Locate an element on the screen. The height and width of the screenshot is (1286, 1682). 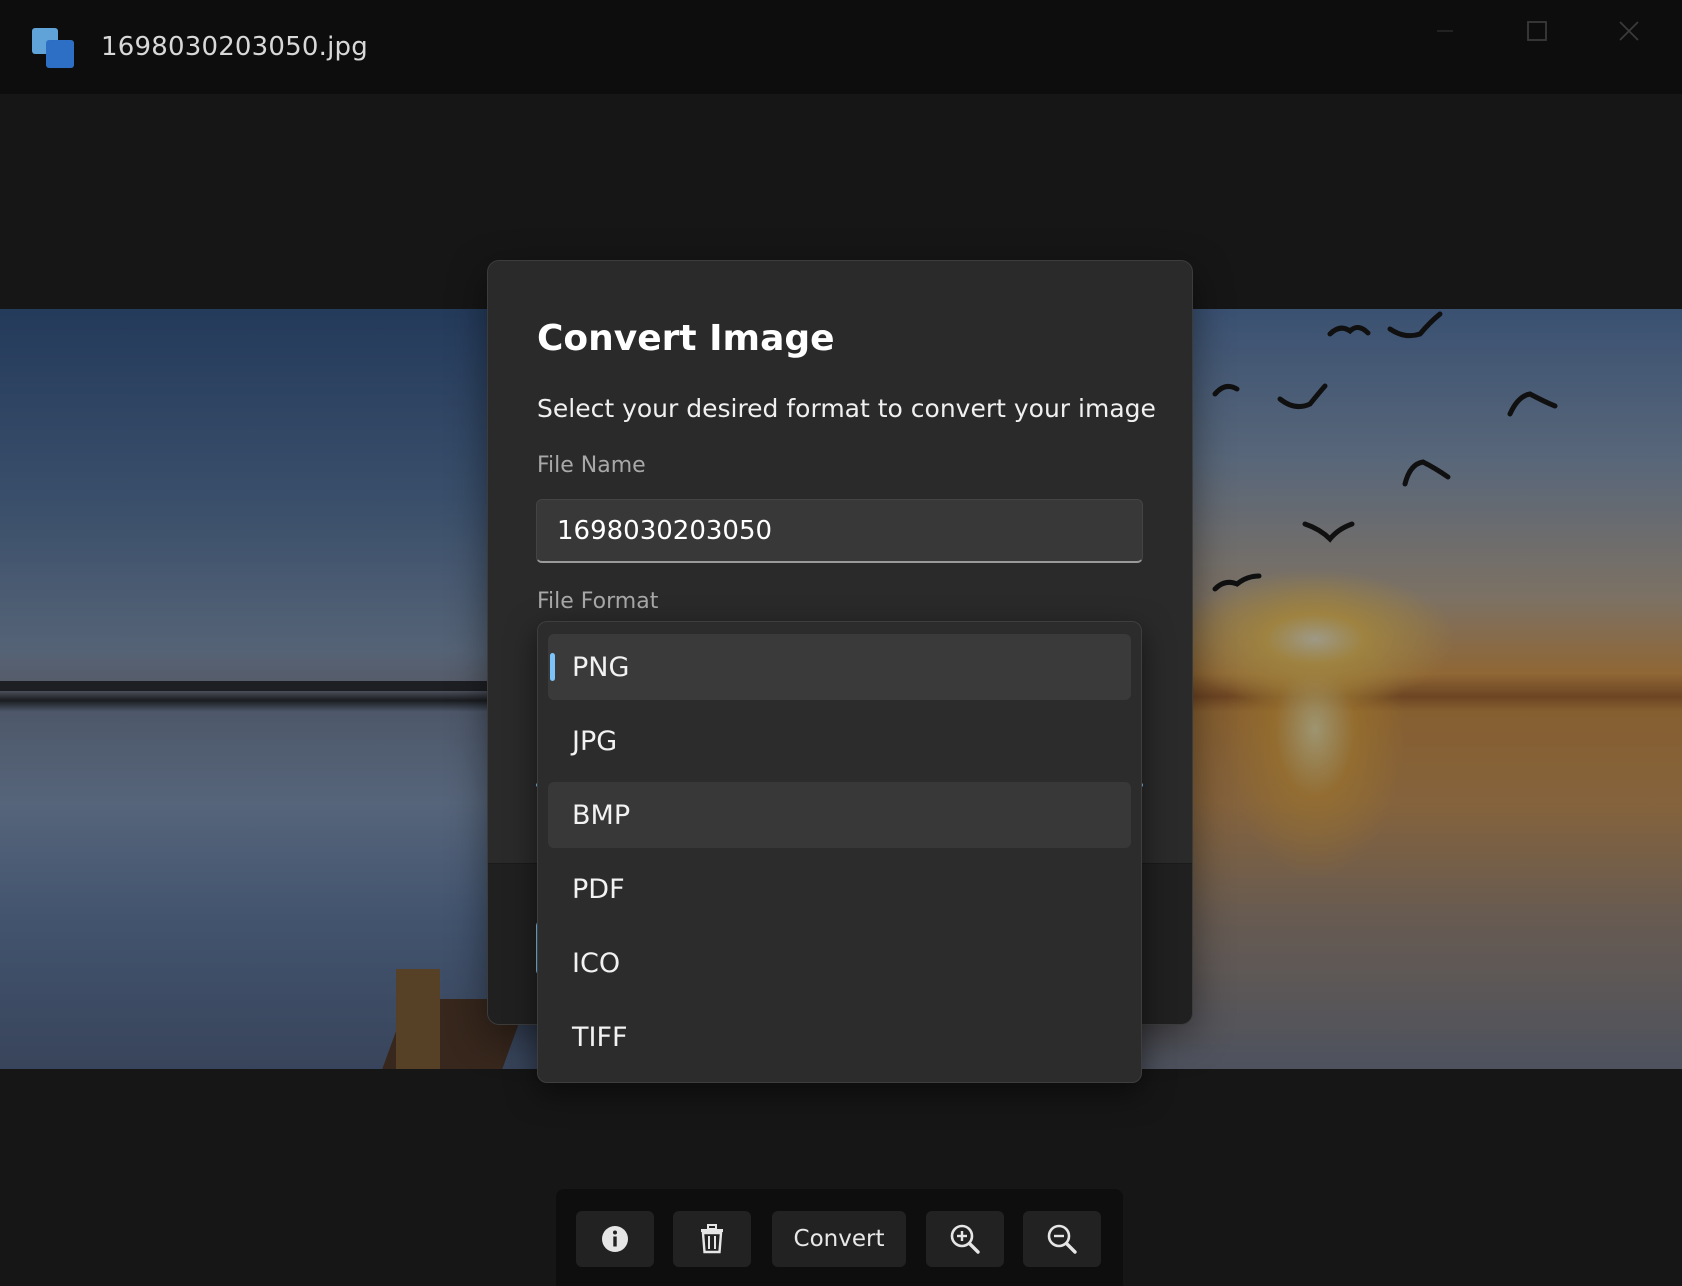
format-option-tiff: TIFF is located at coordinates (839, 1037).